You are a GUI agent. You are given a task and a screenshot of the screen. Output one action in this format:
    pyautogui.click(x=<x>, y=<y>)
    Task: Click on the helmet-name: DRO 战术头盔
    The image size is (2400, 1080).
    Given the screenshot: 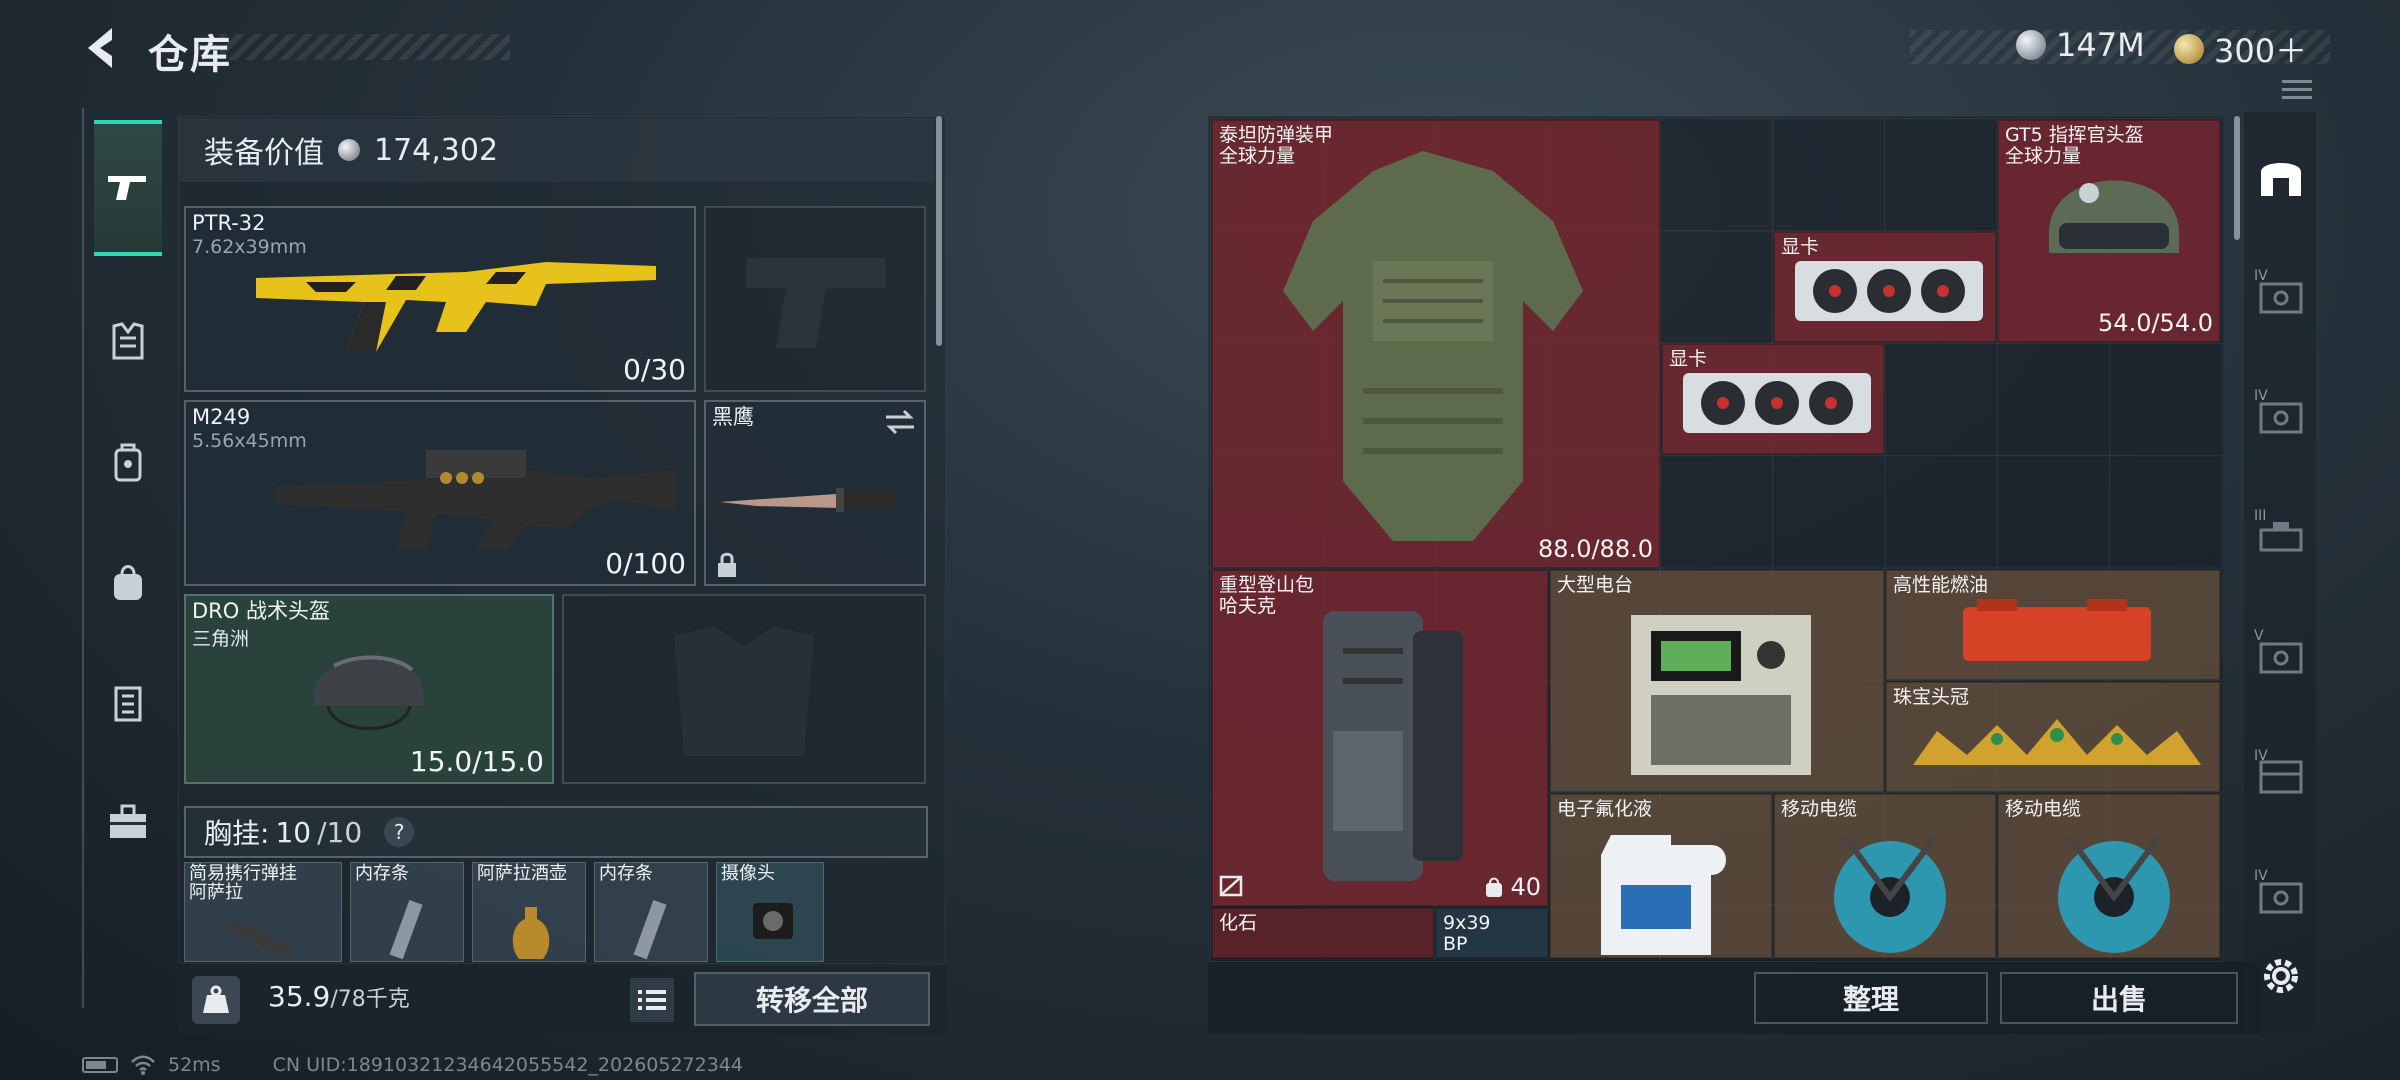 What is the action you would take?
    pyautogui.click(x=261, y=611)
    